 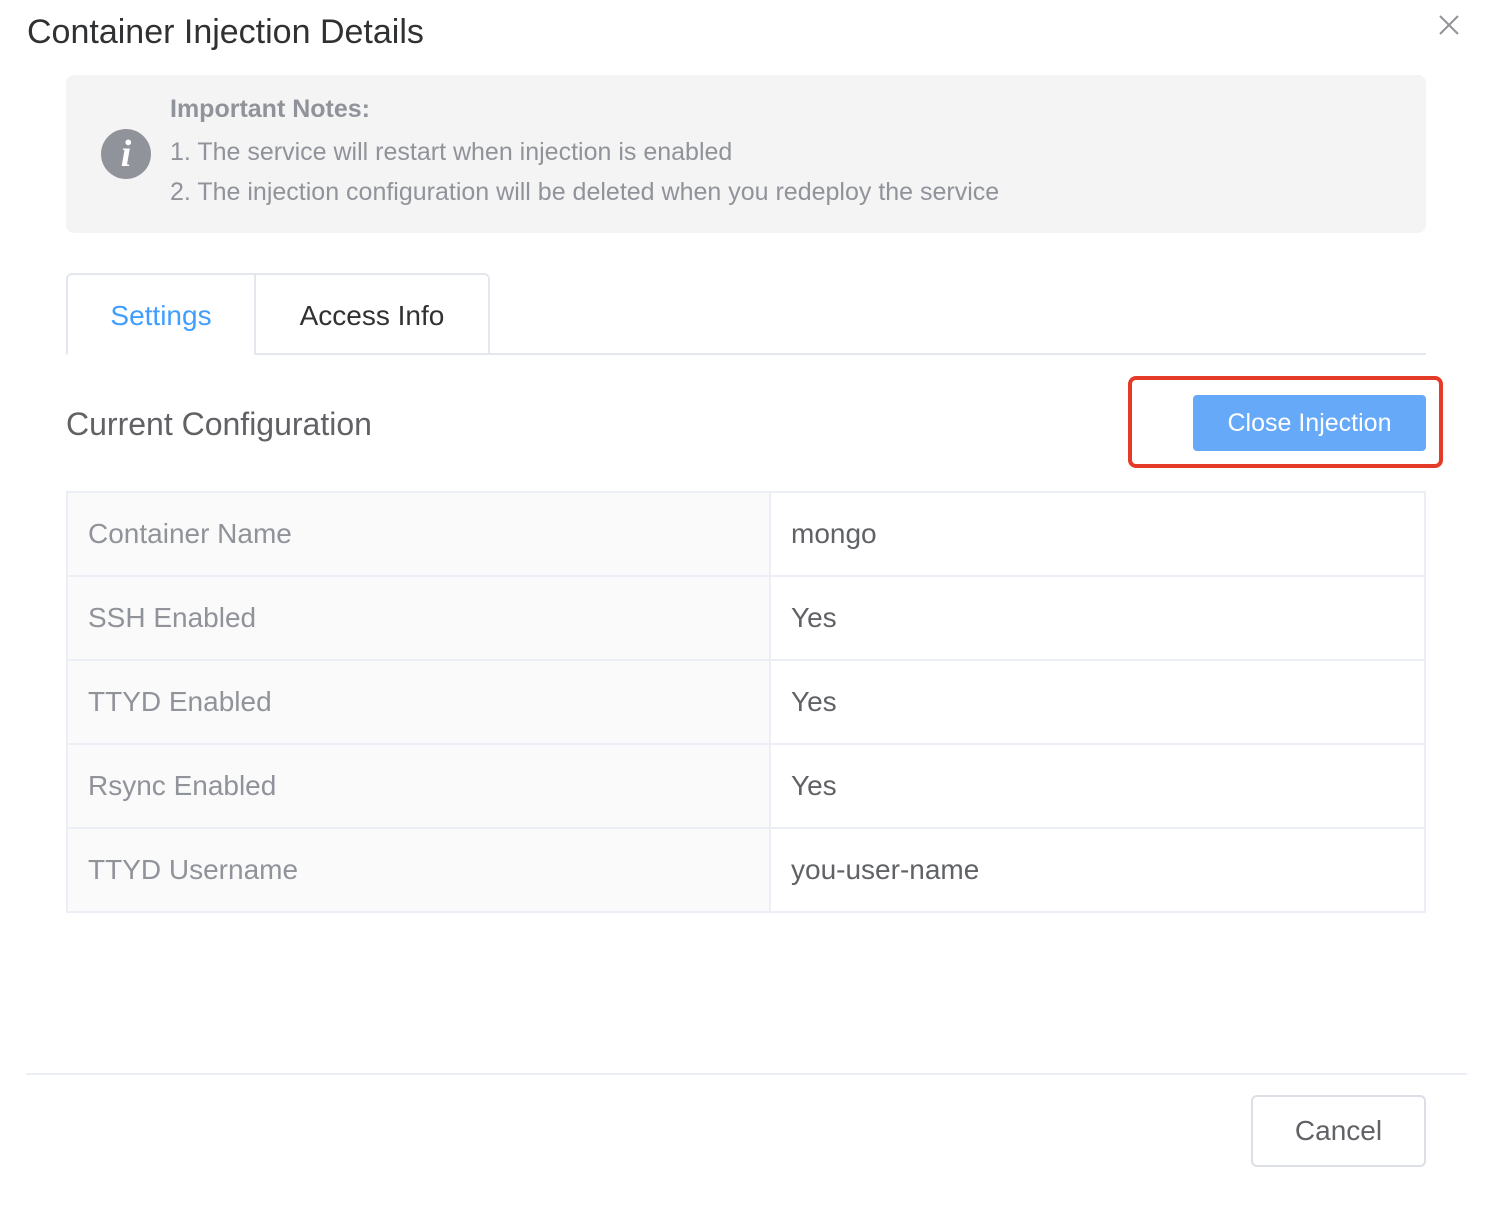 I want to click on close-icon, so click(x=1449, y=25).